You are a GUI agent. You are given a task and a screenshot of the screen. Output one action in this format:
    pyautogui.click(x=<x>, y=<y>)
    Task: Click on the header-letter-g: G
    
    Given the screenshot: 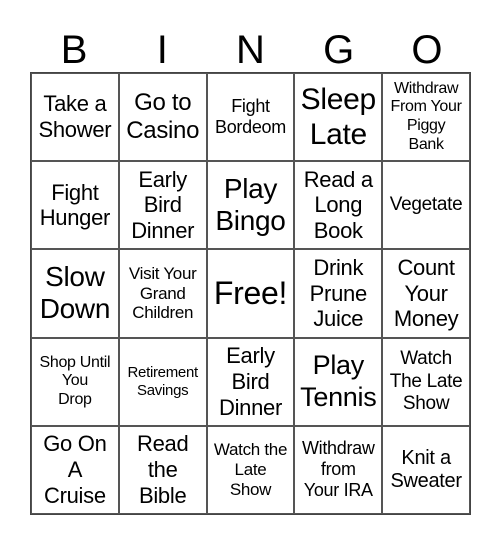 What is the action you would take?
    pyautogui.click(x=339, y=50)
    